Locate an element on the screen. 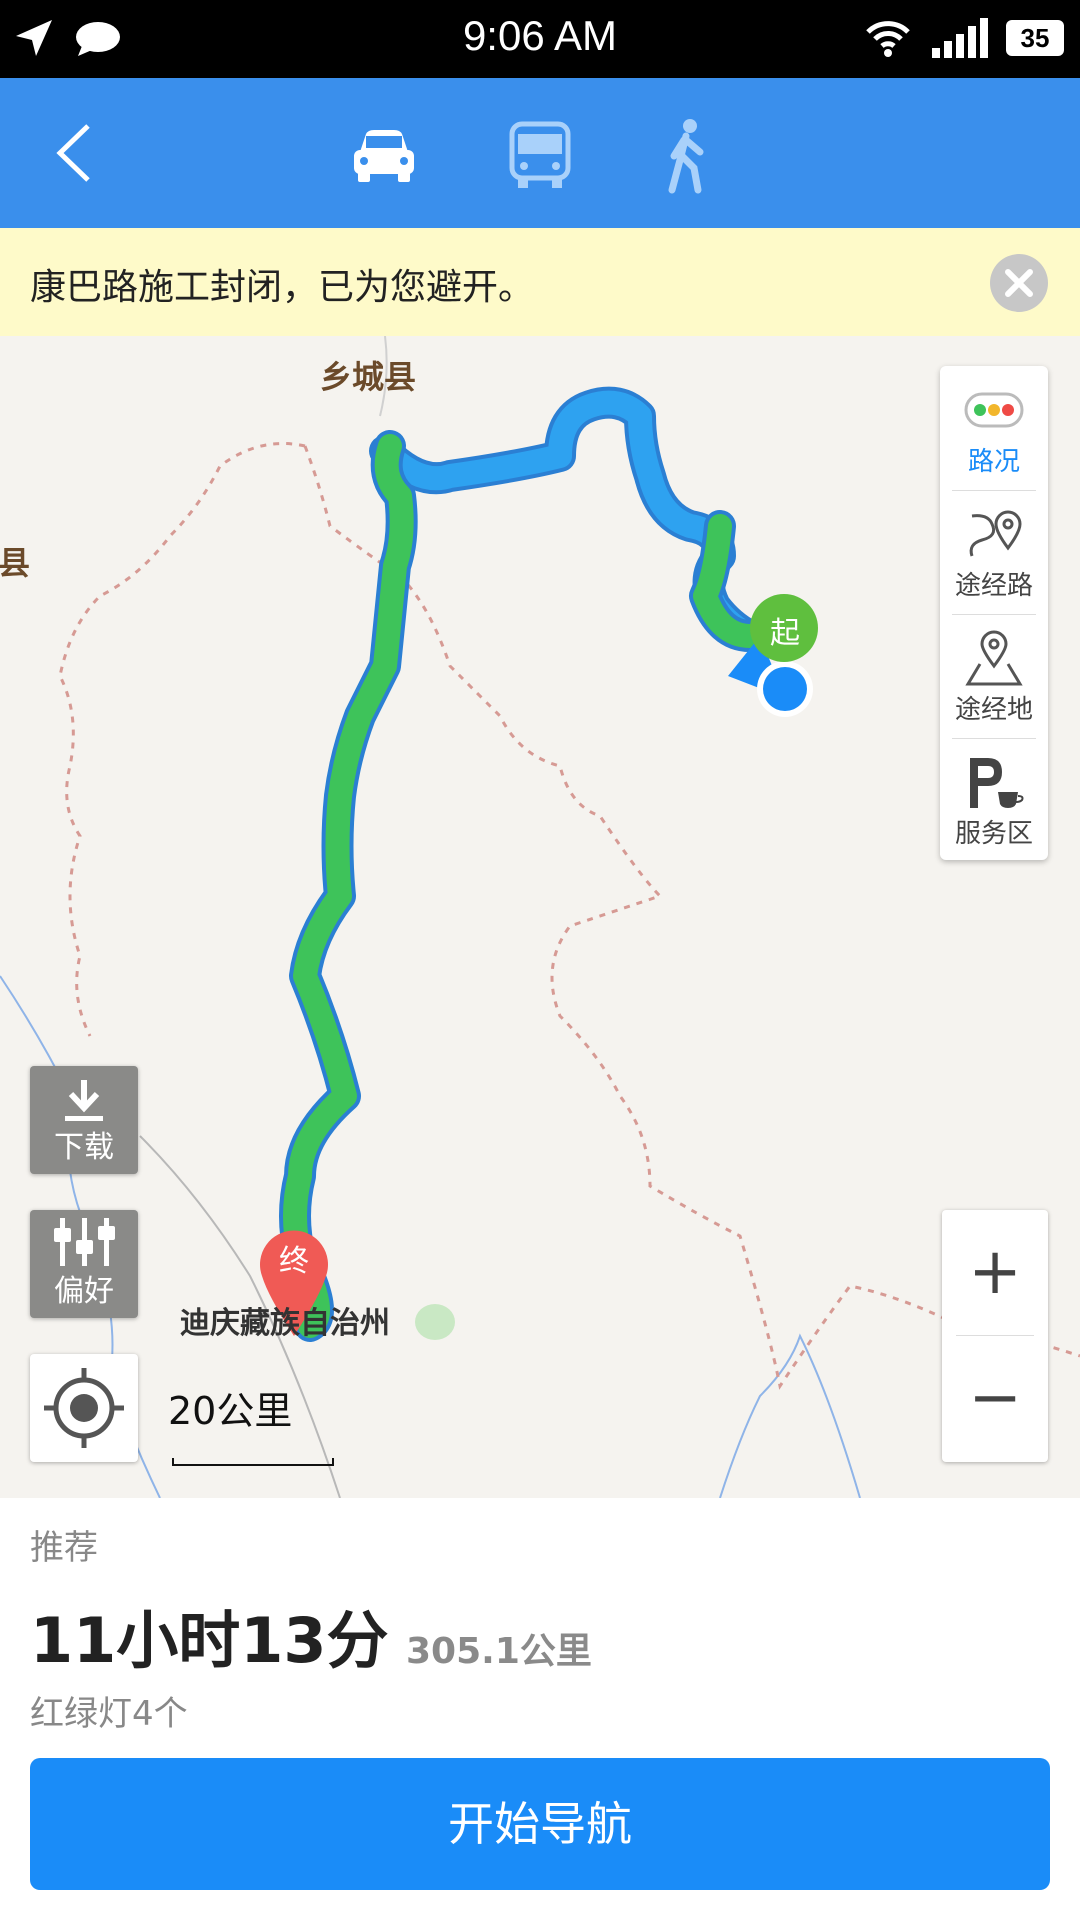 The height and width of the screenshot is (1920, 1080). settings-sliders-icon is located at coordinates (84, 1242).